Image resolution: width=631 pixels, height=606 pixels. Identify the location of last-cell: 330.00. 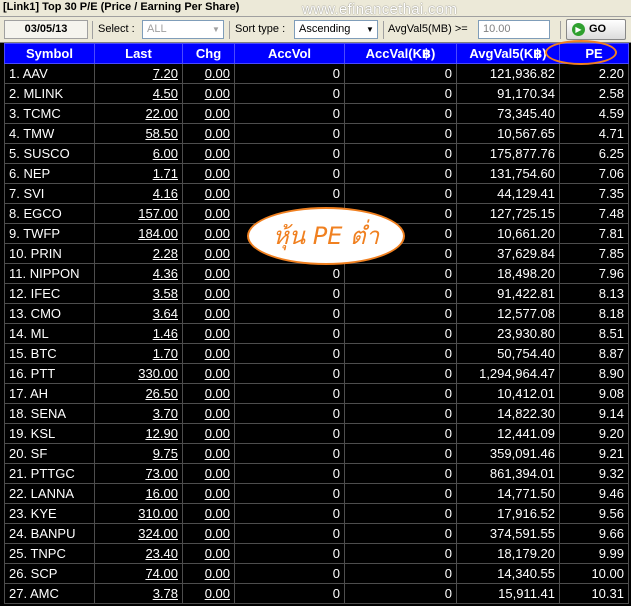
(138, 373).